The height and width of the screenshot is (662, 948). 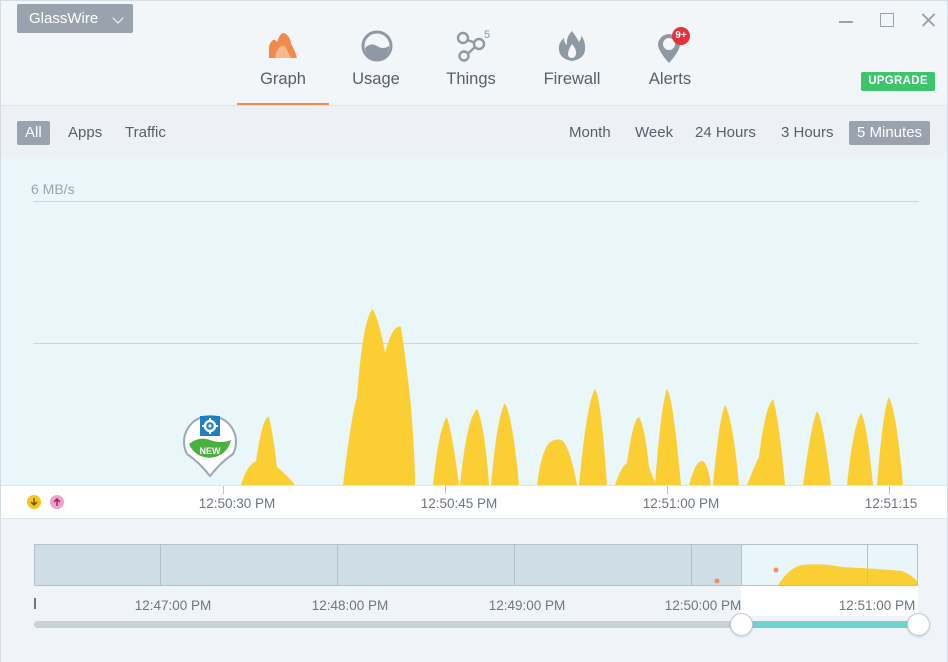 What do you see at coordinates (211, 451) in the screenshot?
I see `new-badge: NEW` at bounding box center [211, 451].